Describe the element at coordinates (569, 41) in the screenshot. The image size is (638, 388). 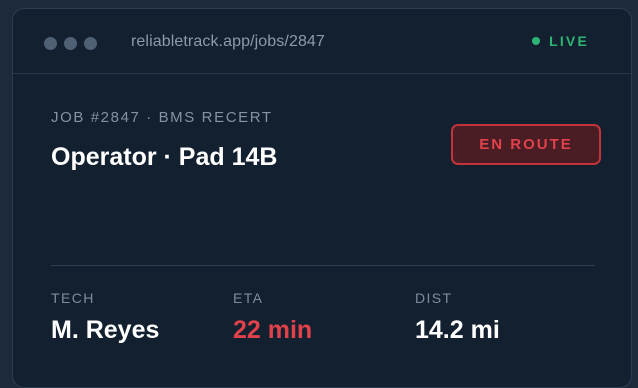
I see `live-label: LIVE` at that location.